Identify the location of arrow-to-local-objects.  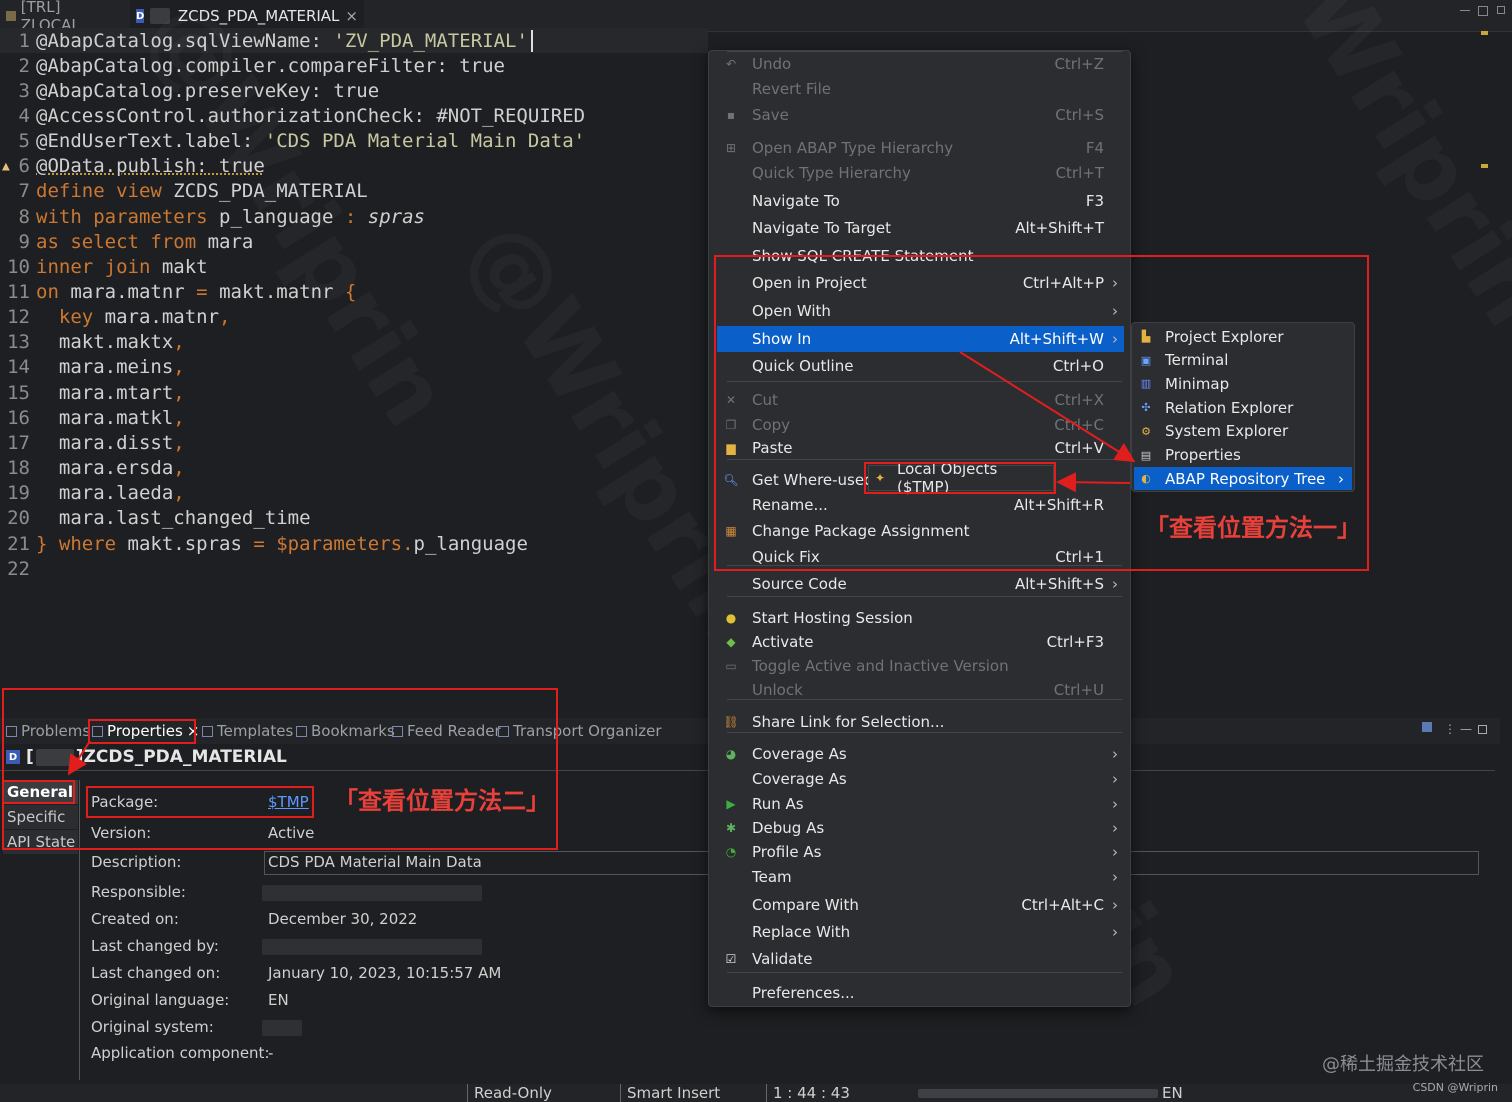
(1093, 482).